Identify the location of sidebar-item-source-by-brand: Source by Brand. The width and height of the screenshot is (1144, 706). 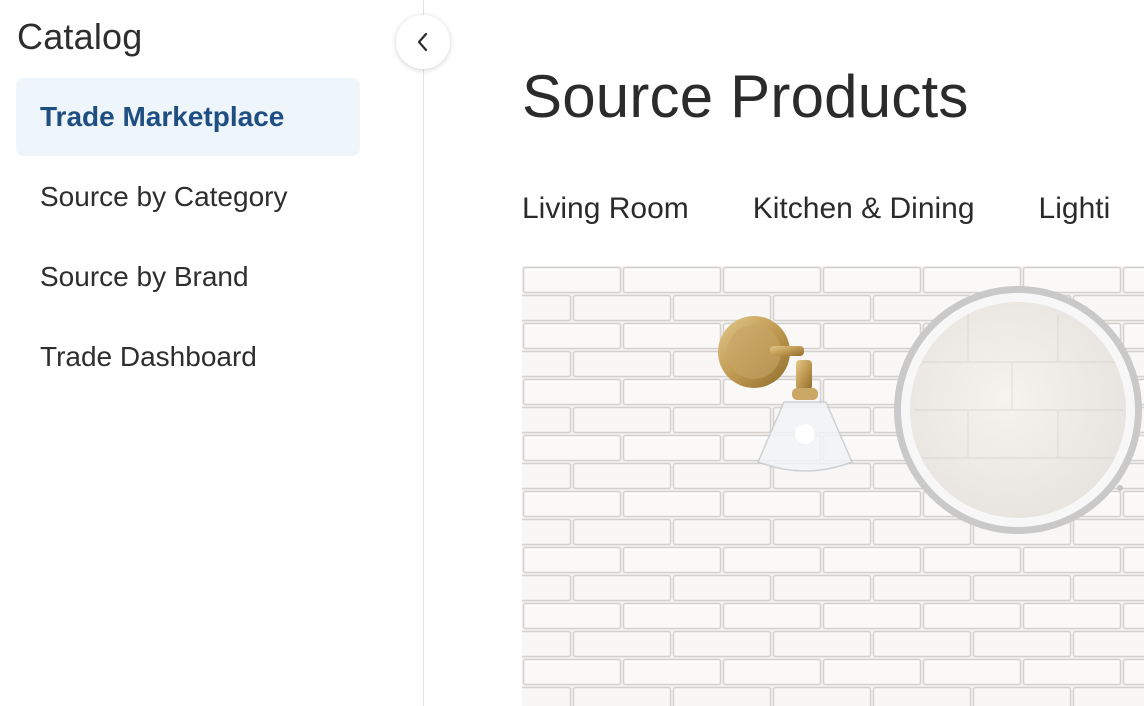
(188, 277).